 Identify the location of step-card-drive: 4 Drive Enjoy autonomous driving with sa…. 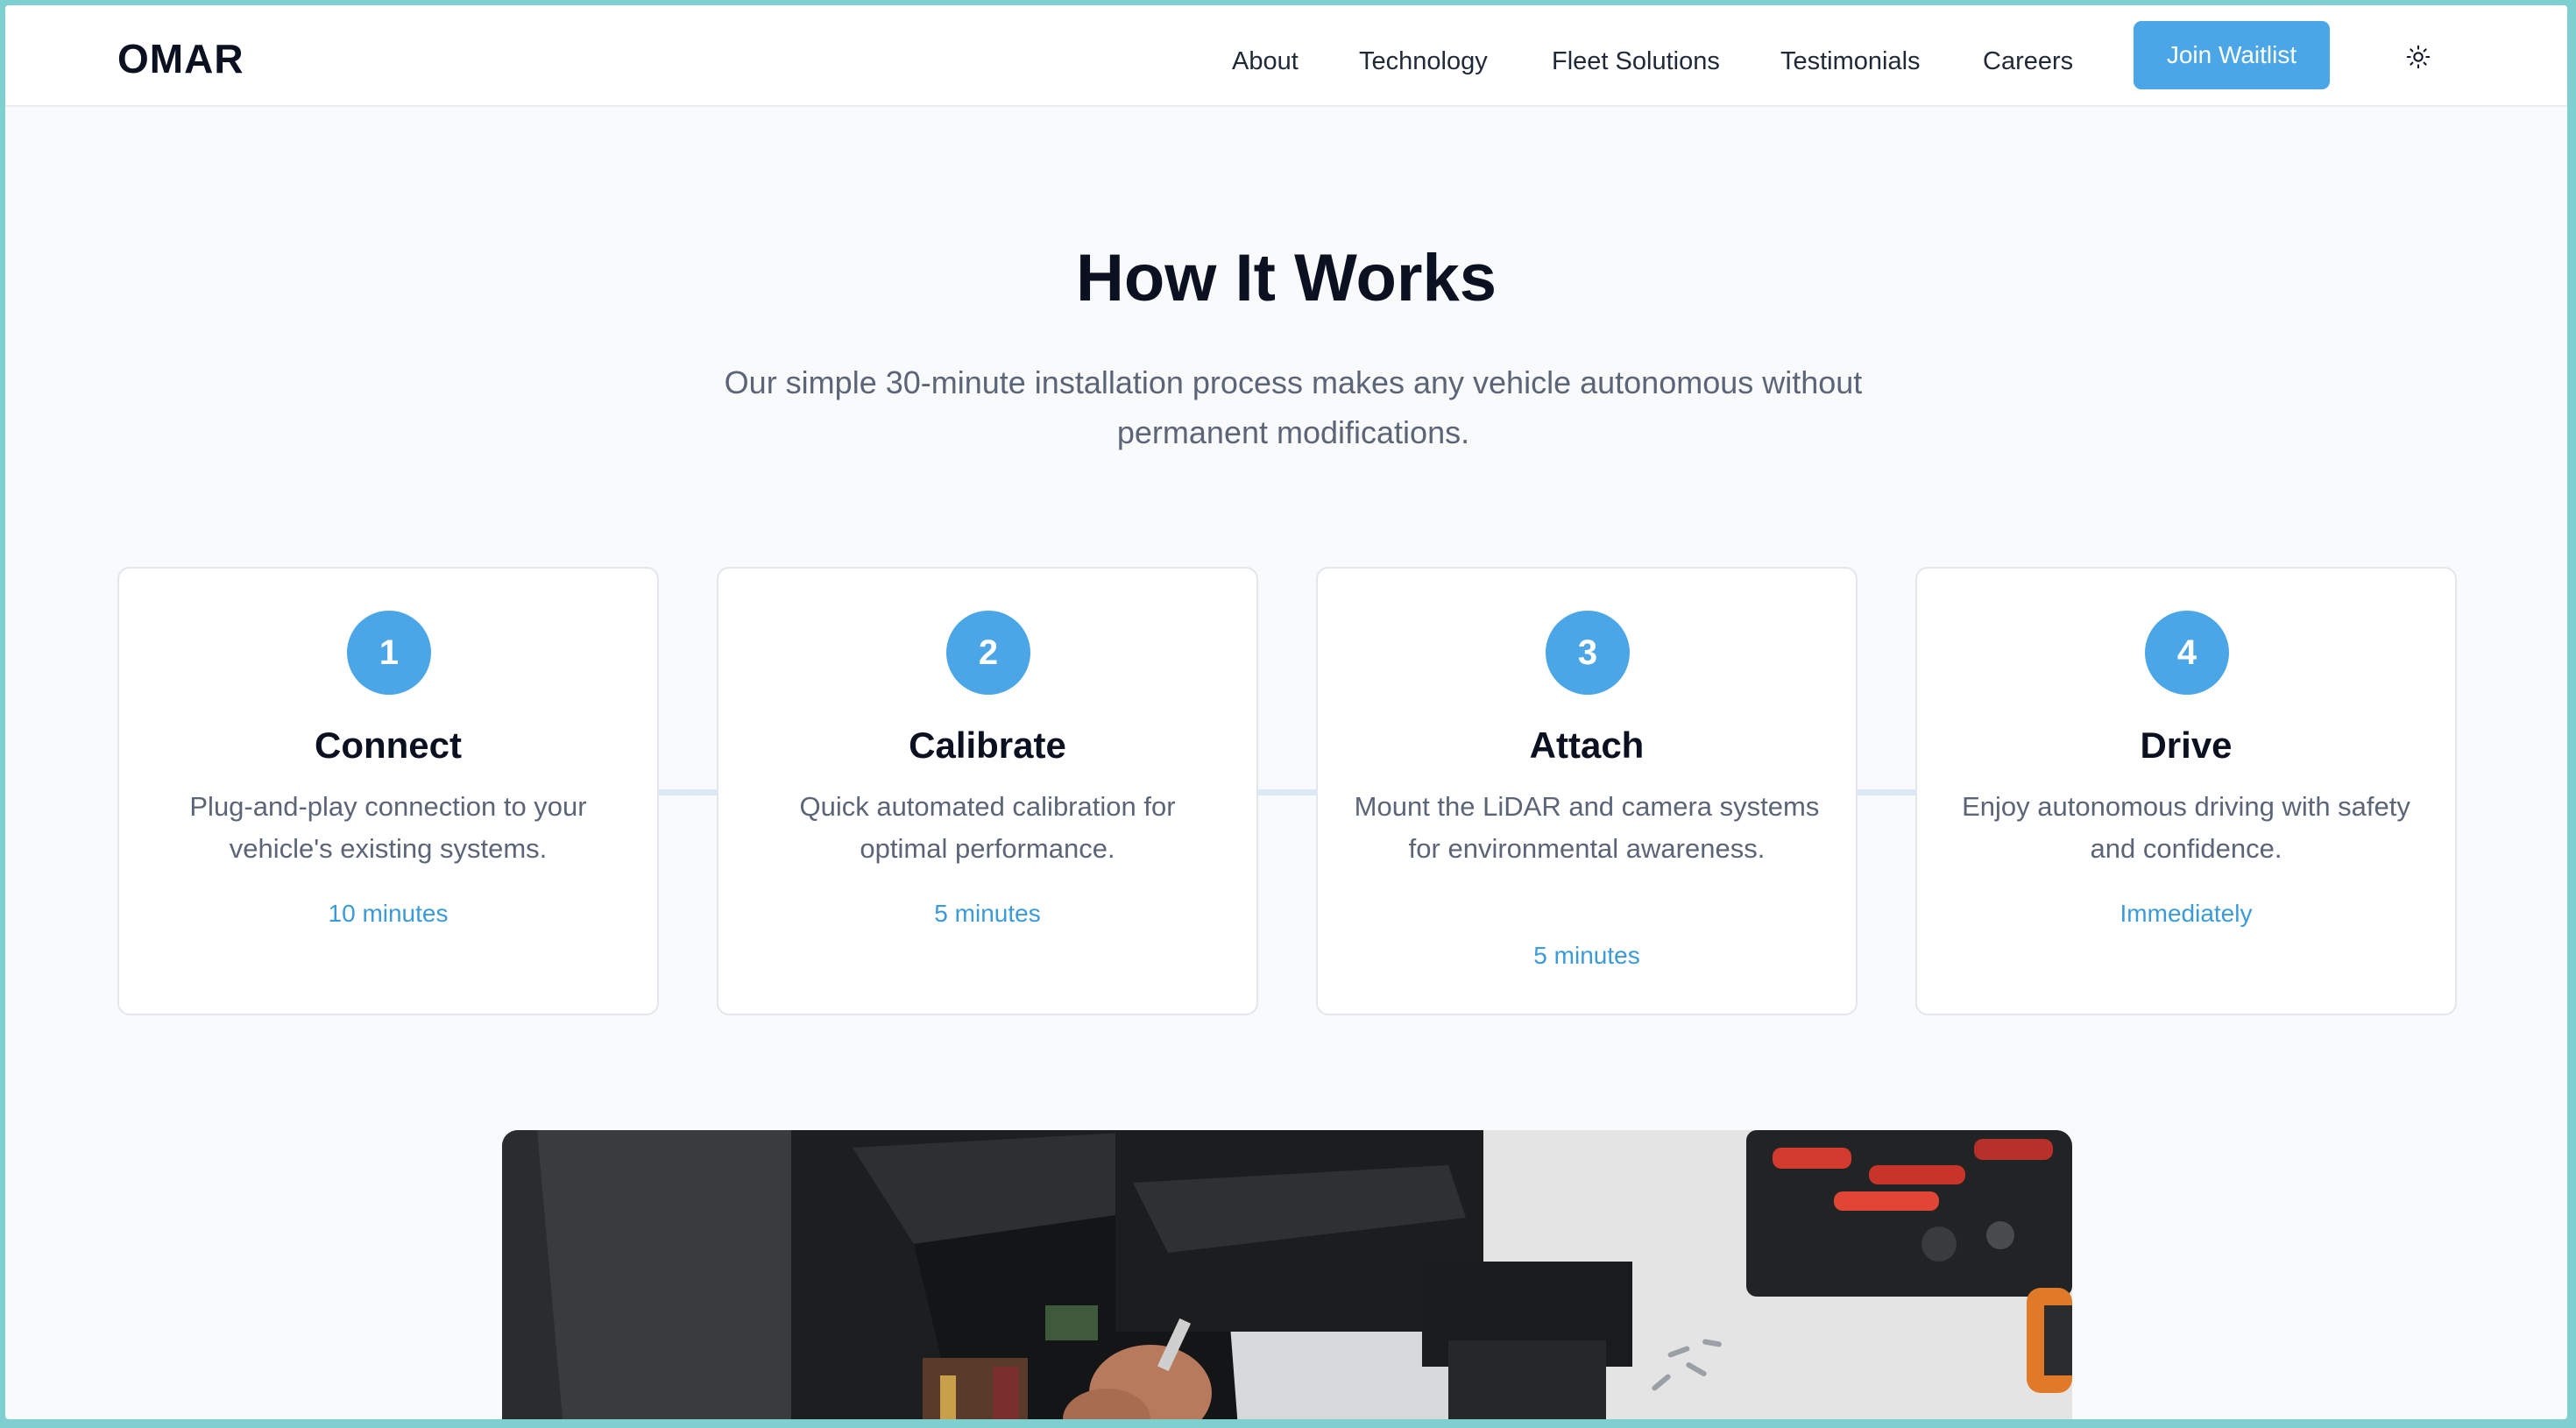
(2186, 791).